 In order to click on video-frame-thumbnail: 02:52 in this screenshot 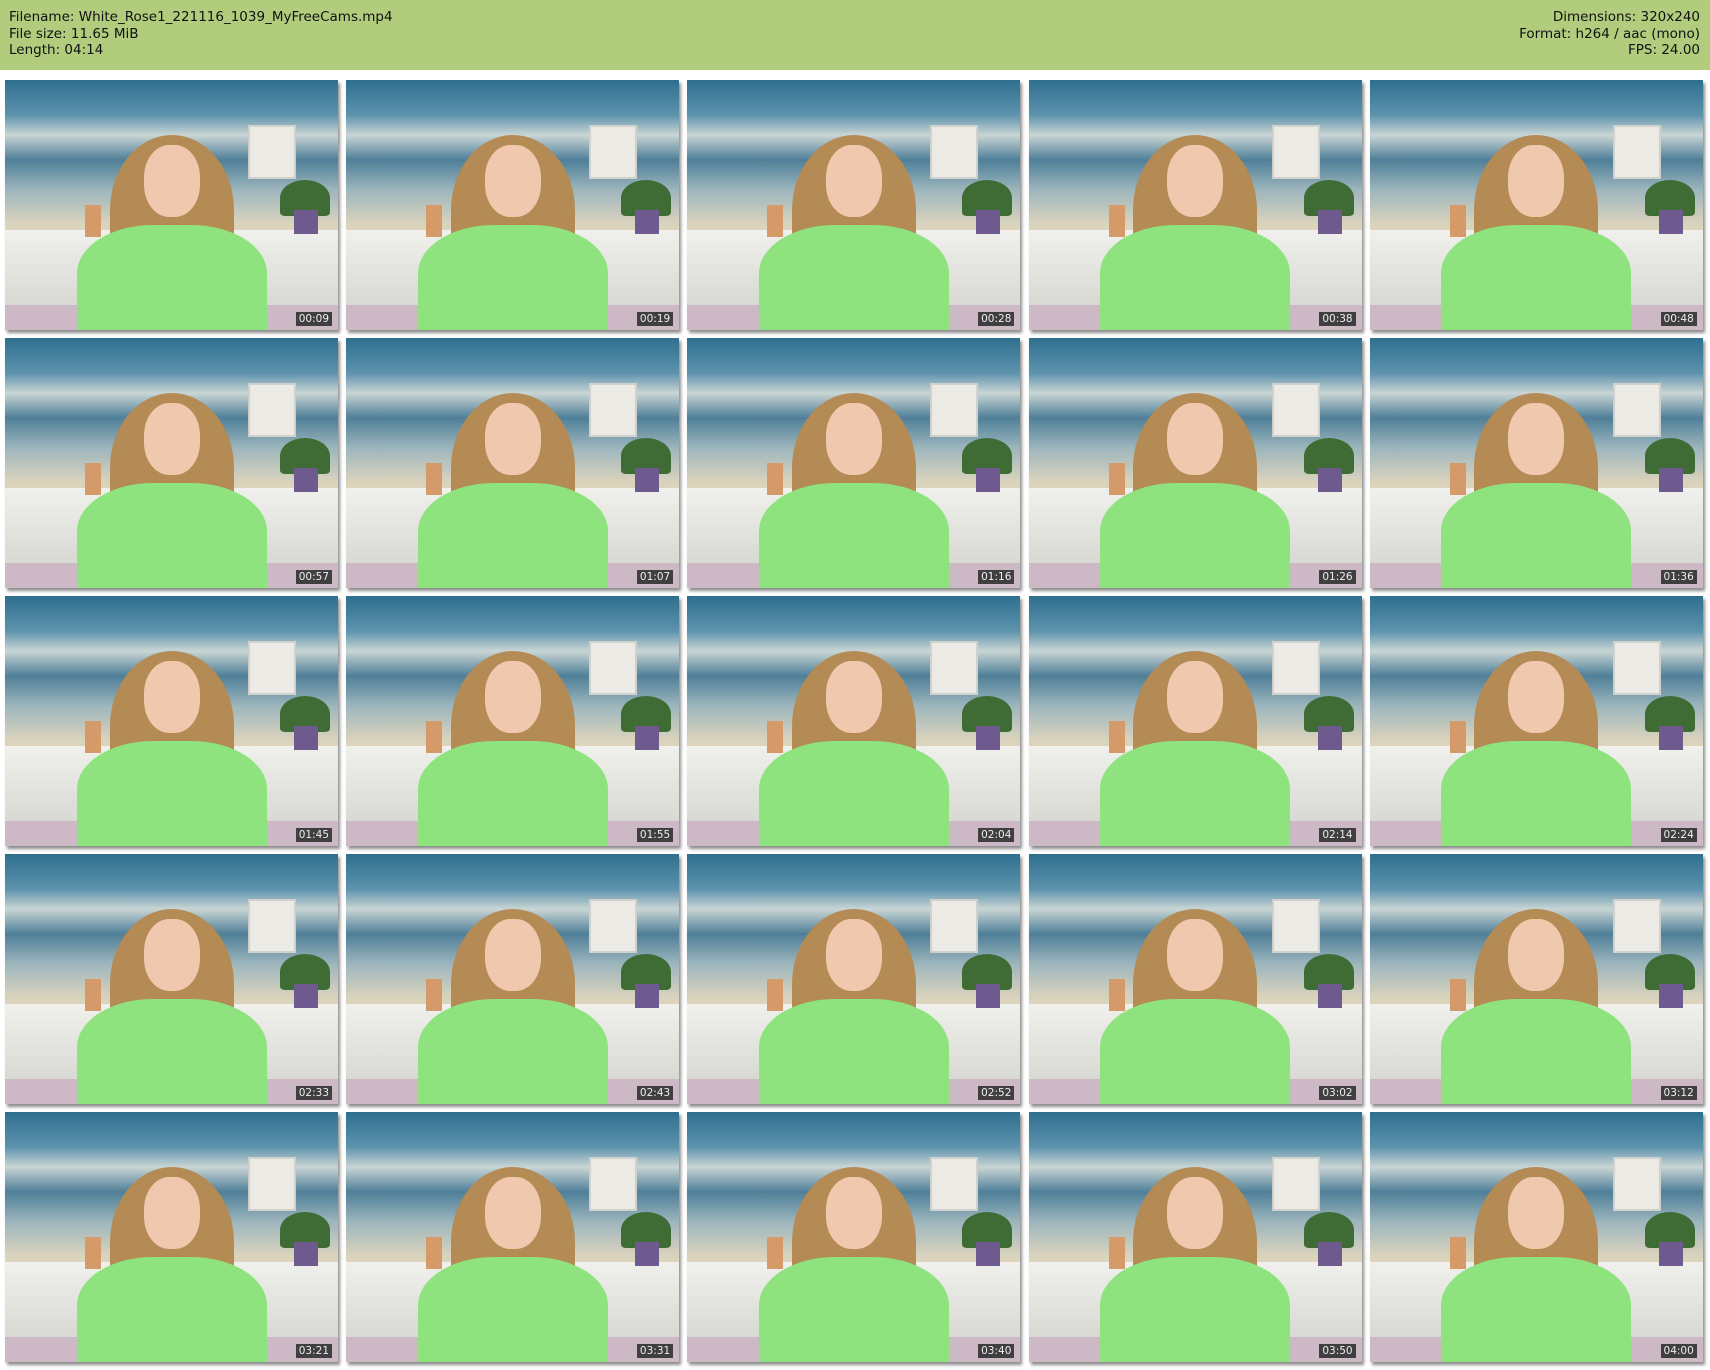, I will do `click(854, 979)`.